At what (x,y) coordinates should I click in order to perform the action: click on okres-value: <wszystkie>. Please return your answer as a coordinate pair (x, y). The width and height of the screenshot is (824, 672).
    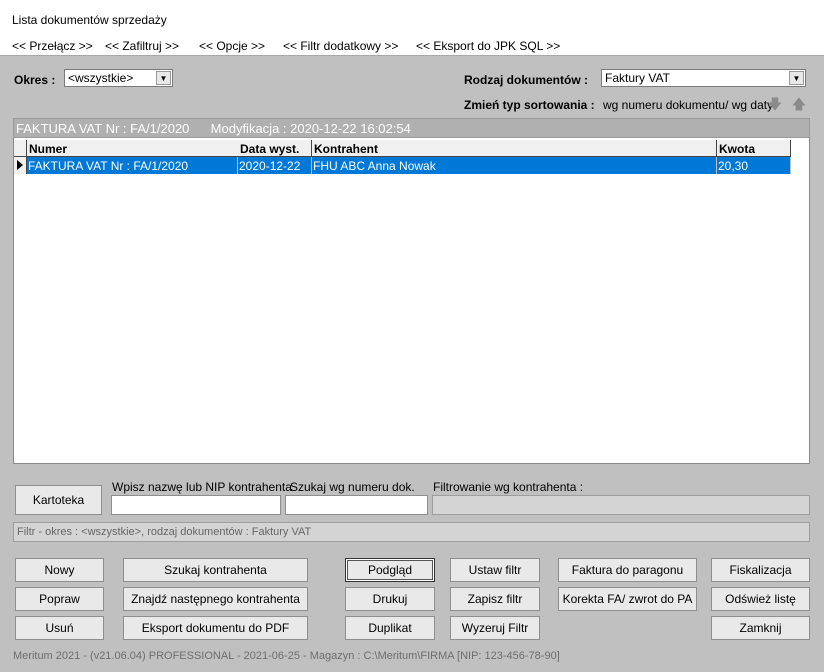
    Looking at the image, I should click on (101, 78).